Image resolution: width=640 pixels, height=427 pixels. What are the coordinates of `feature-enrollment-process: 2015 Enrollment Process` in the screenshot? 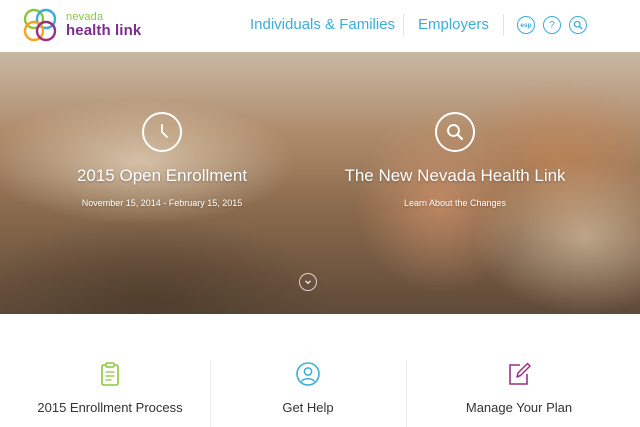 It's located at (110, 370).